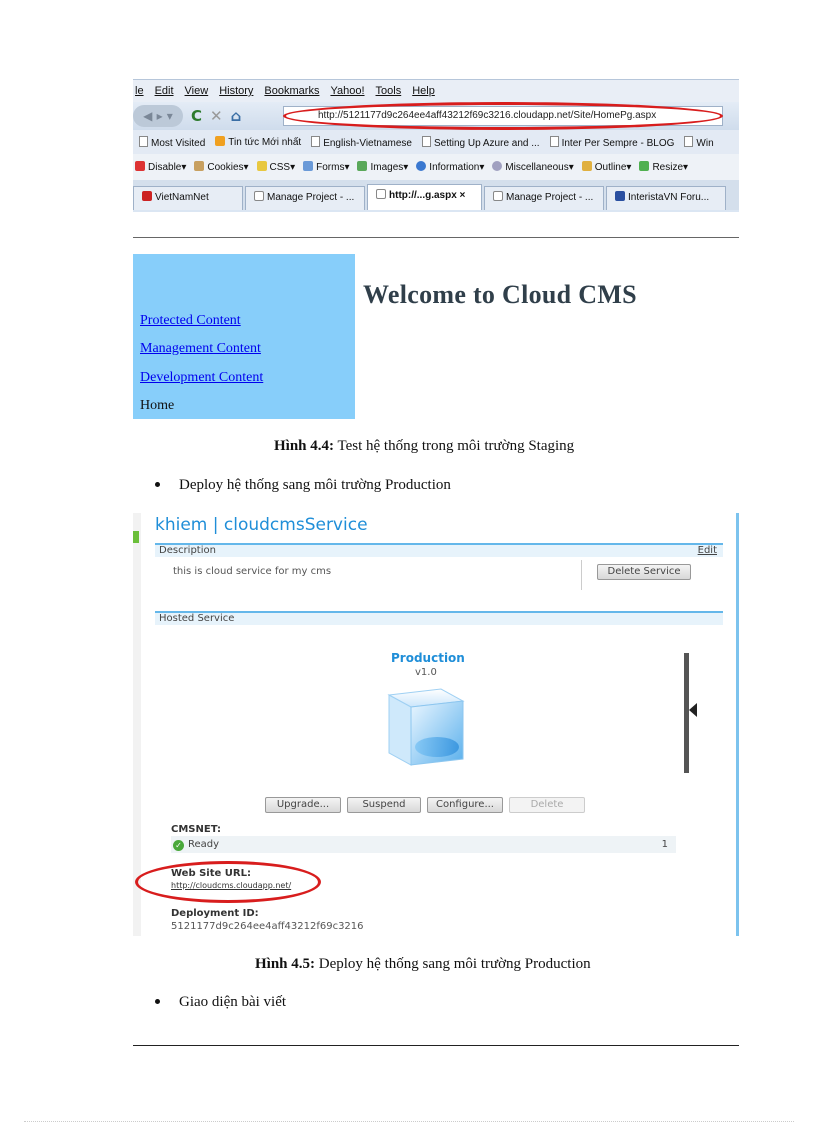 The height and width of the screenshot is (1123, 816). What do you see at coordinates (663, 167) in the screenshot?
I see `toolbar-resize: Resize▾` at bounding box center [663, 167].